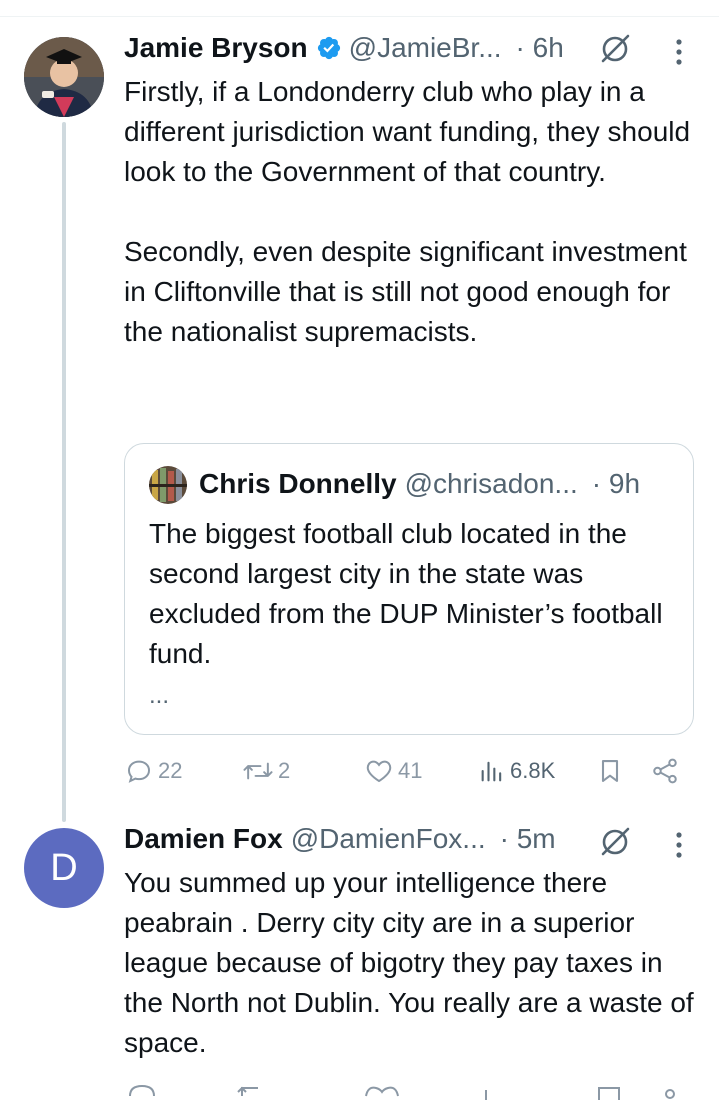 The height and width of the screenshot is (1105, 719). Describe the element at coordinates (359, 16) in the screenshot. I see `top-divider` at that location.